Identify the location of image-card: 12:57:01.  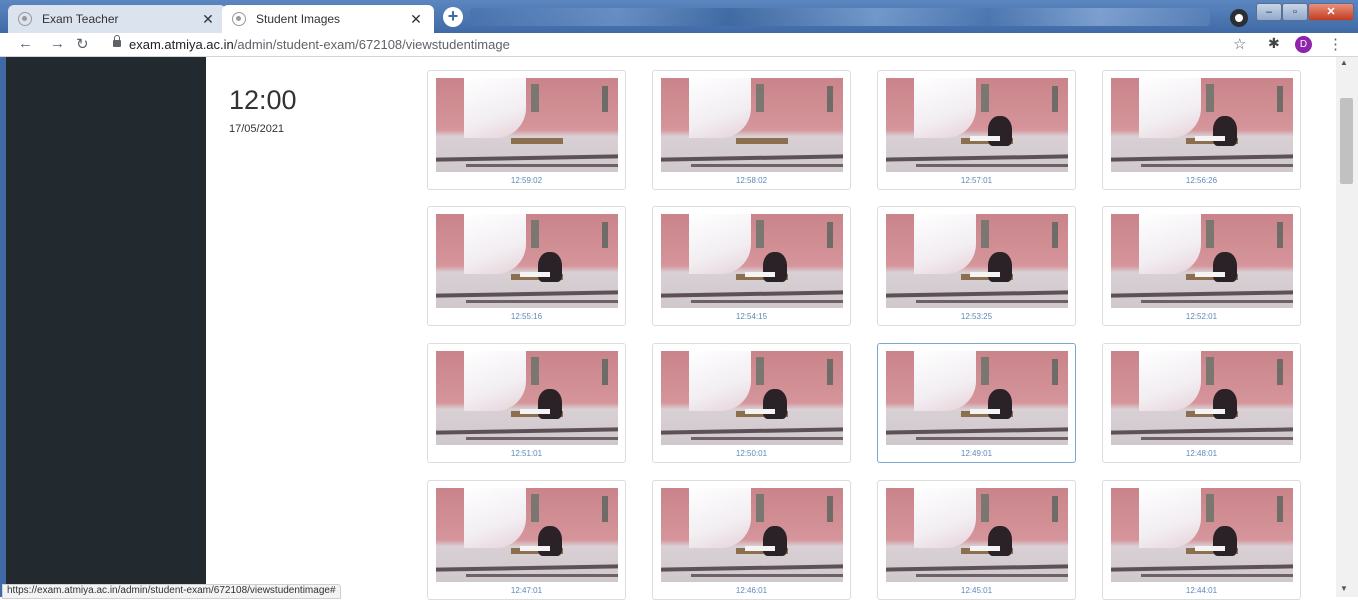
(976, 130).